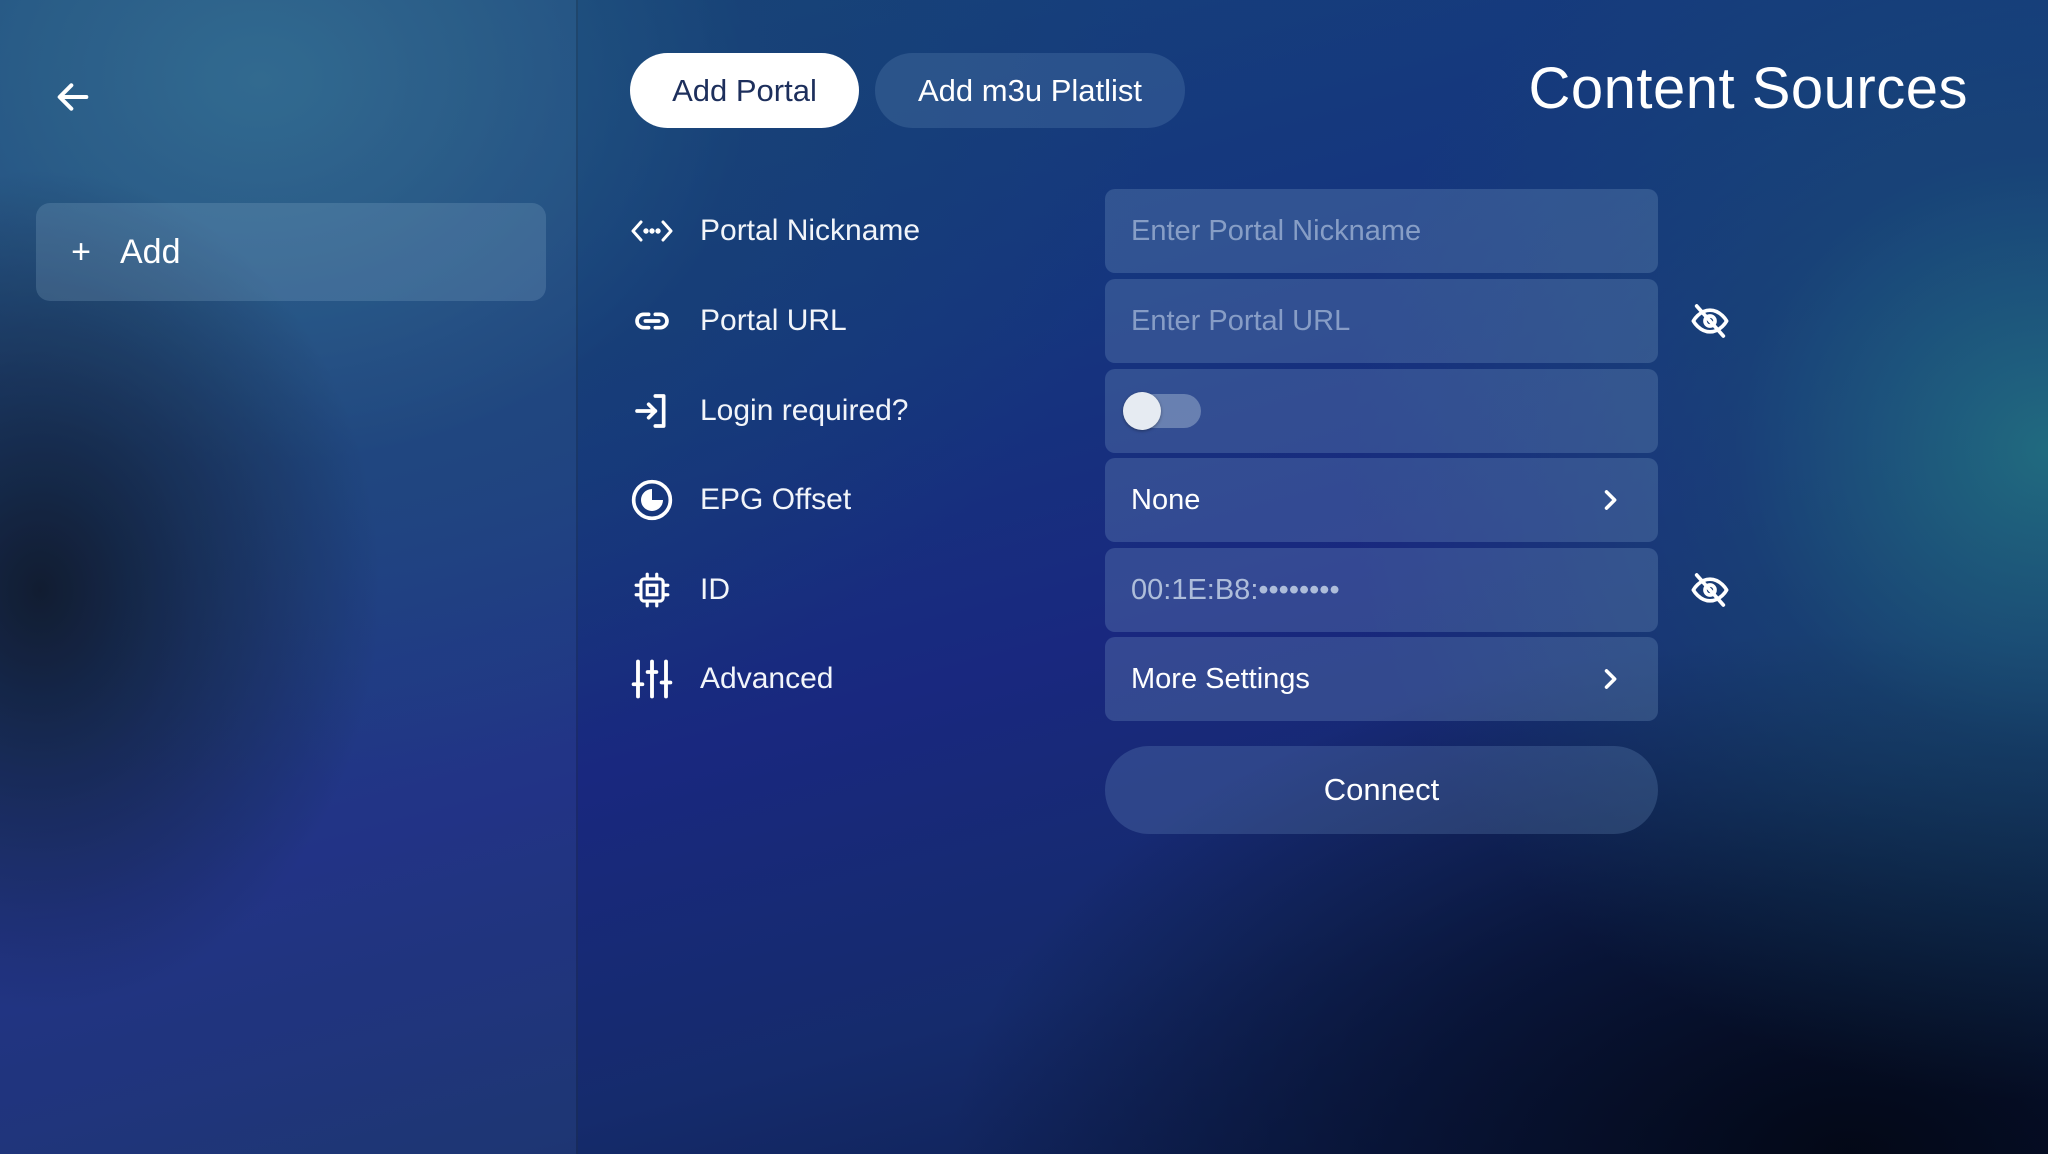 This screenshot has height=1154, width=2048. What do you see at coordinates (652, 321) in the screenshot?
I see `link-icon` at bounding box center [652, 321].